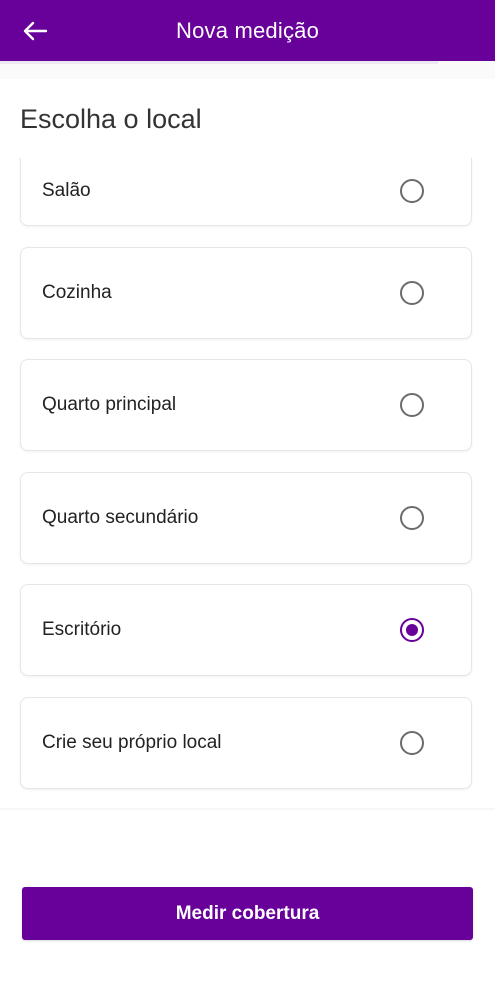 The image size is (495, 1000). Describe the element at coordinates (246, 192) in the screenshot. I see `location-item-salao: Salão` at that location.